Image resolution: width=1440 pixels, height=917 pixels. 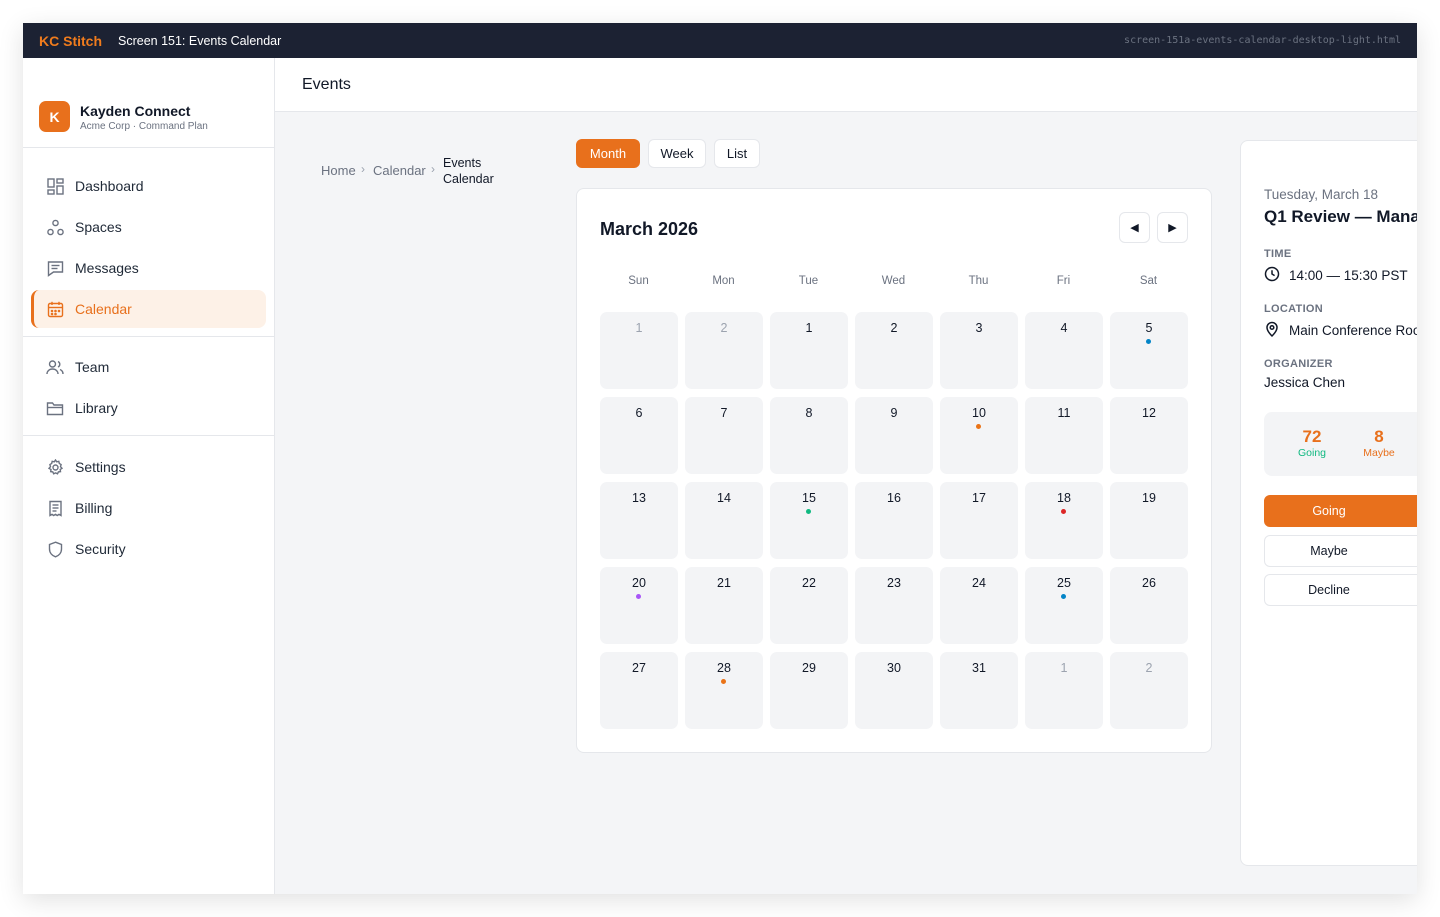 What do you see at coordinates (1064, 520) in the screenshot?
I see `calendar-day: 18` at bounding box center [1064, 520].